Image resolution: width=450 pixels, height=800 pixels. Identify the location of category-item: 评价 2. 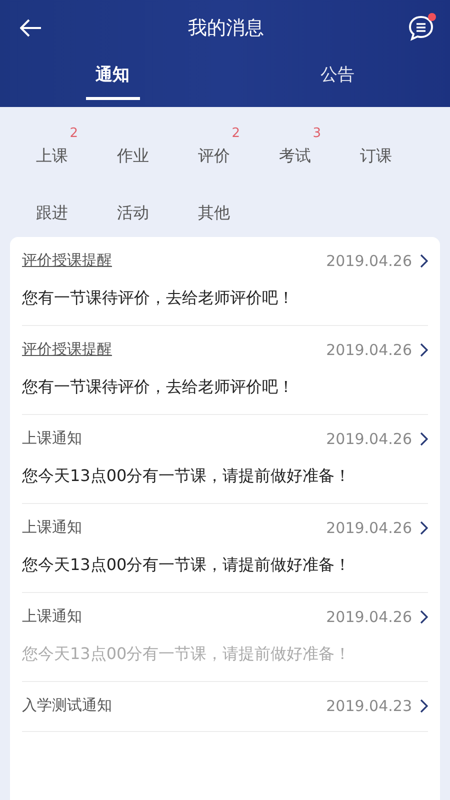
(214, 149).